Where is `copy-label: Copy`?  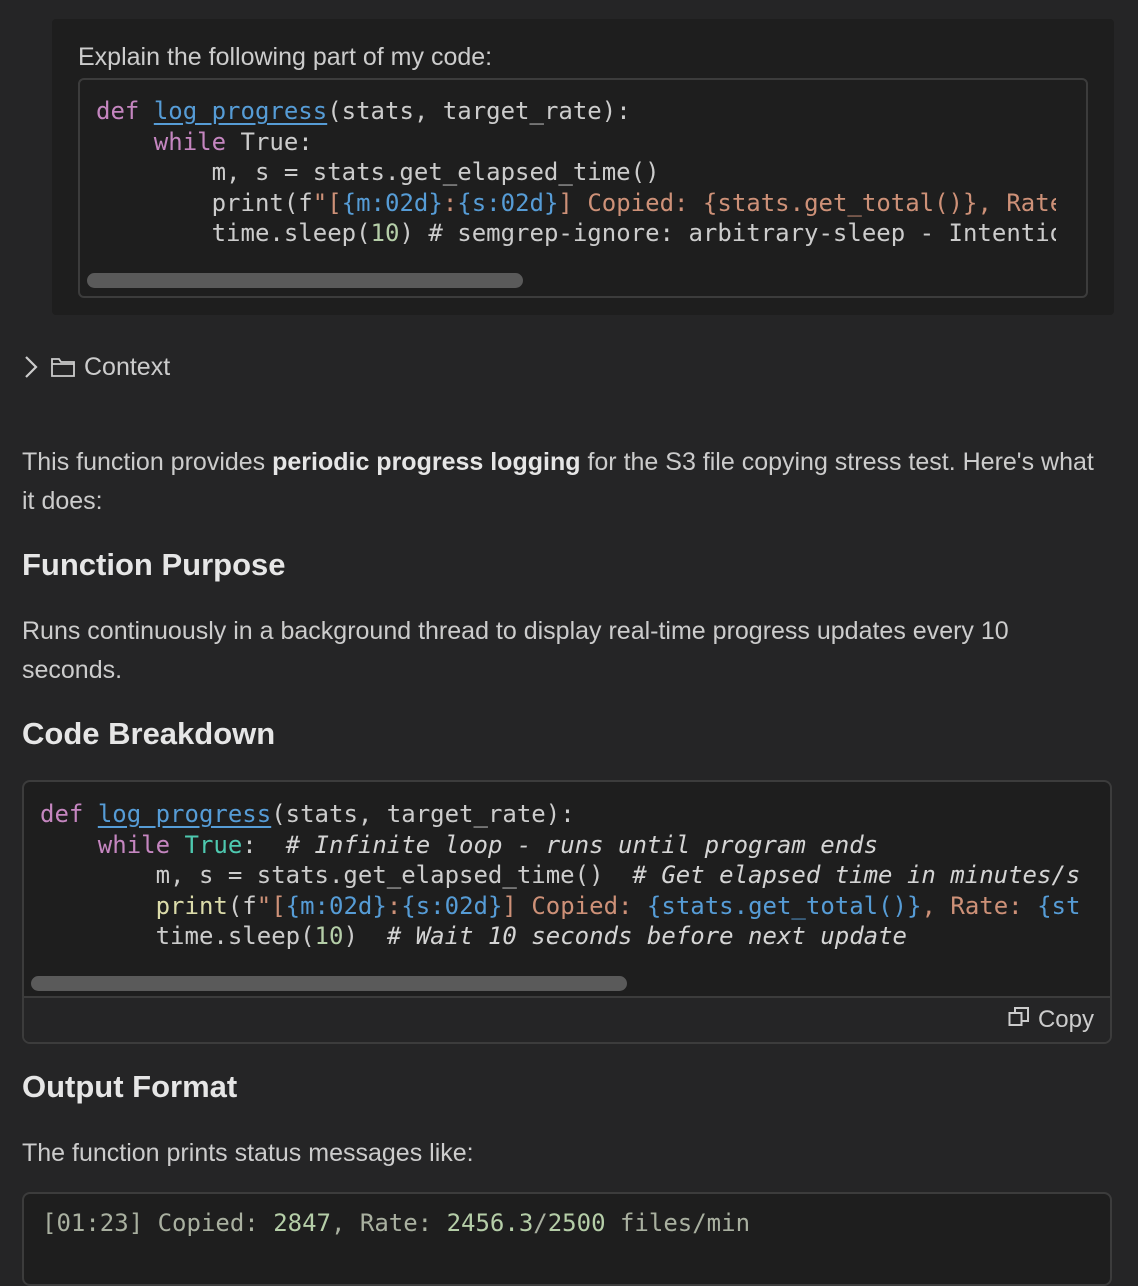
copy-label: Copy is located at coordinates (1065, 1019).